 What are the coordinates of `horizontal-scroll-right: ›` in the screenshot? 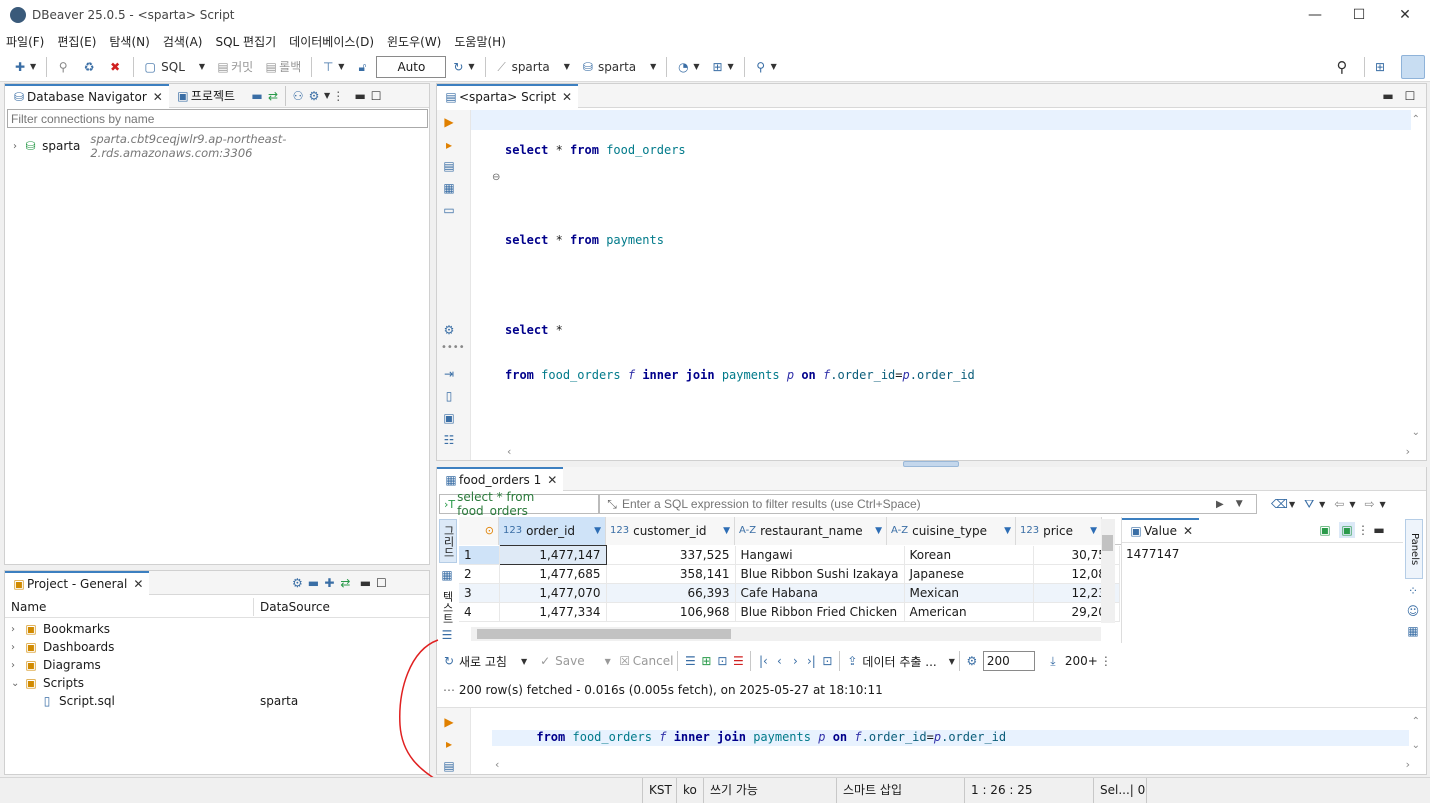 It's located at (1408, 451).